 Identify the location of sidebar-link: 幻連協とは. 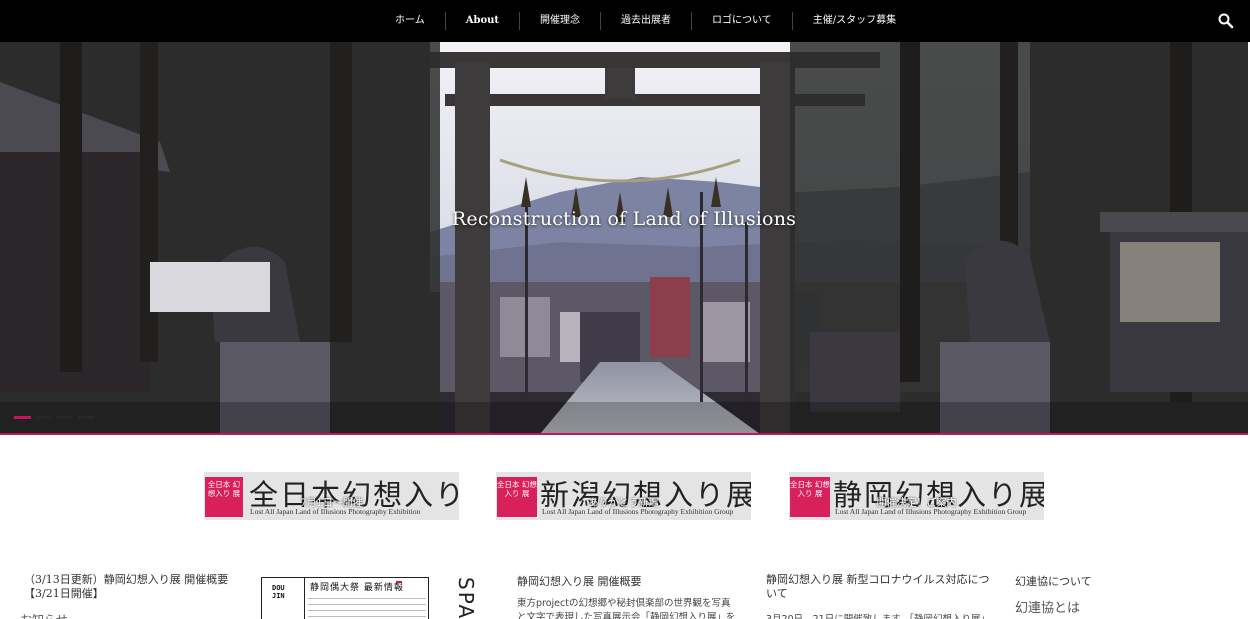
(1047, 606).